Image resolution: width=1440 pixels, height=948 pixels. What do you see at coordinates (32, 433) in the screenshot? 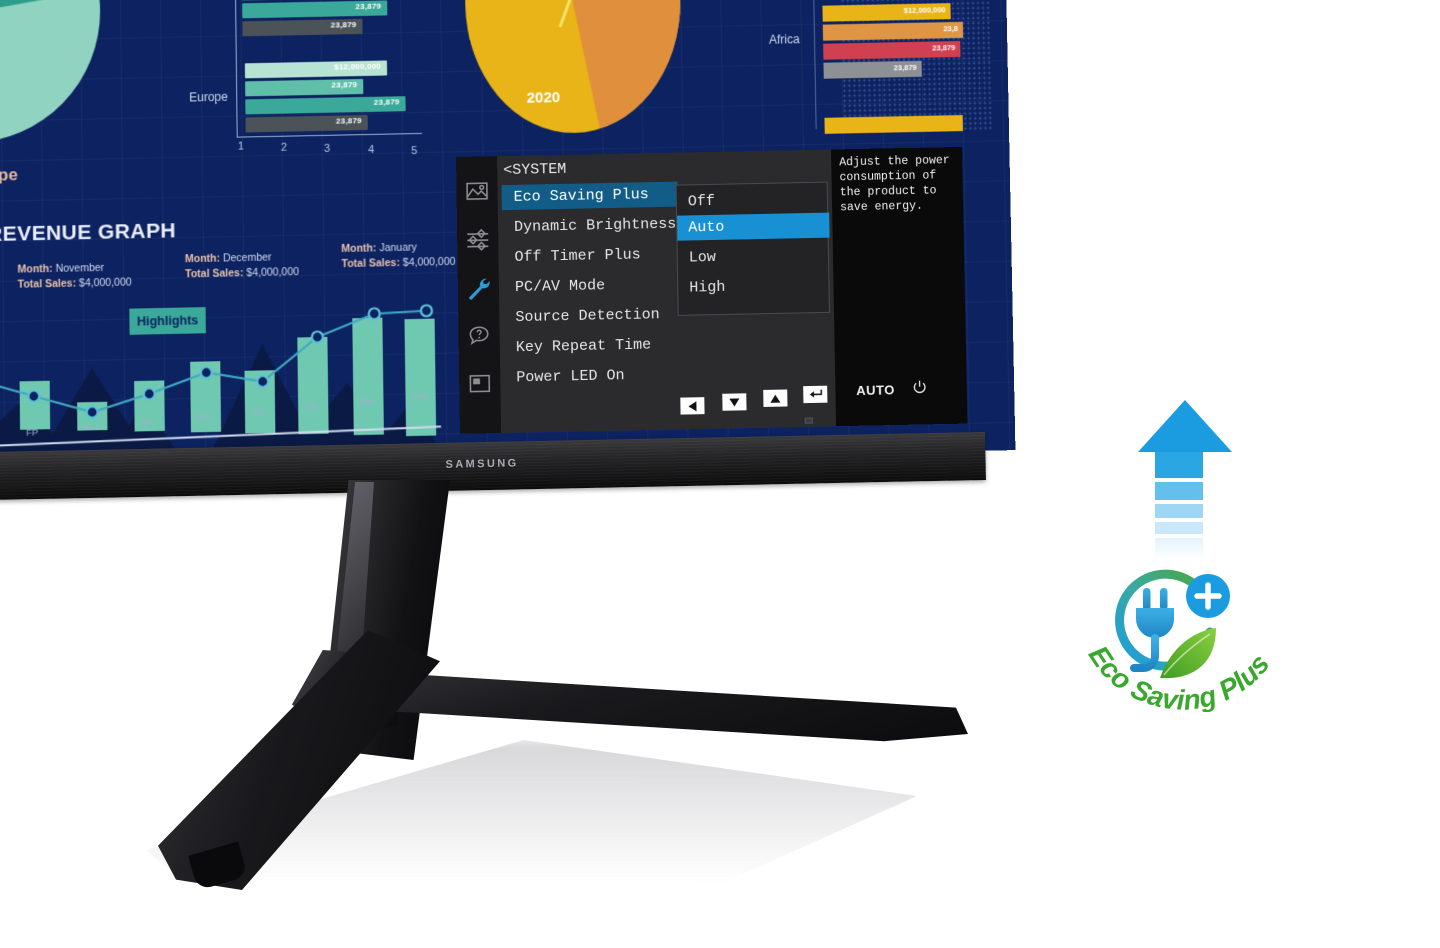
I see `x-tick-label: FP` at bounding box center [32, 433].